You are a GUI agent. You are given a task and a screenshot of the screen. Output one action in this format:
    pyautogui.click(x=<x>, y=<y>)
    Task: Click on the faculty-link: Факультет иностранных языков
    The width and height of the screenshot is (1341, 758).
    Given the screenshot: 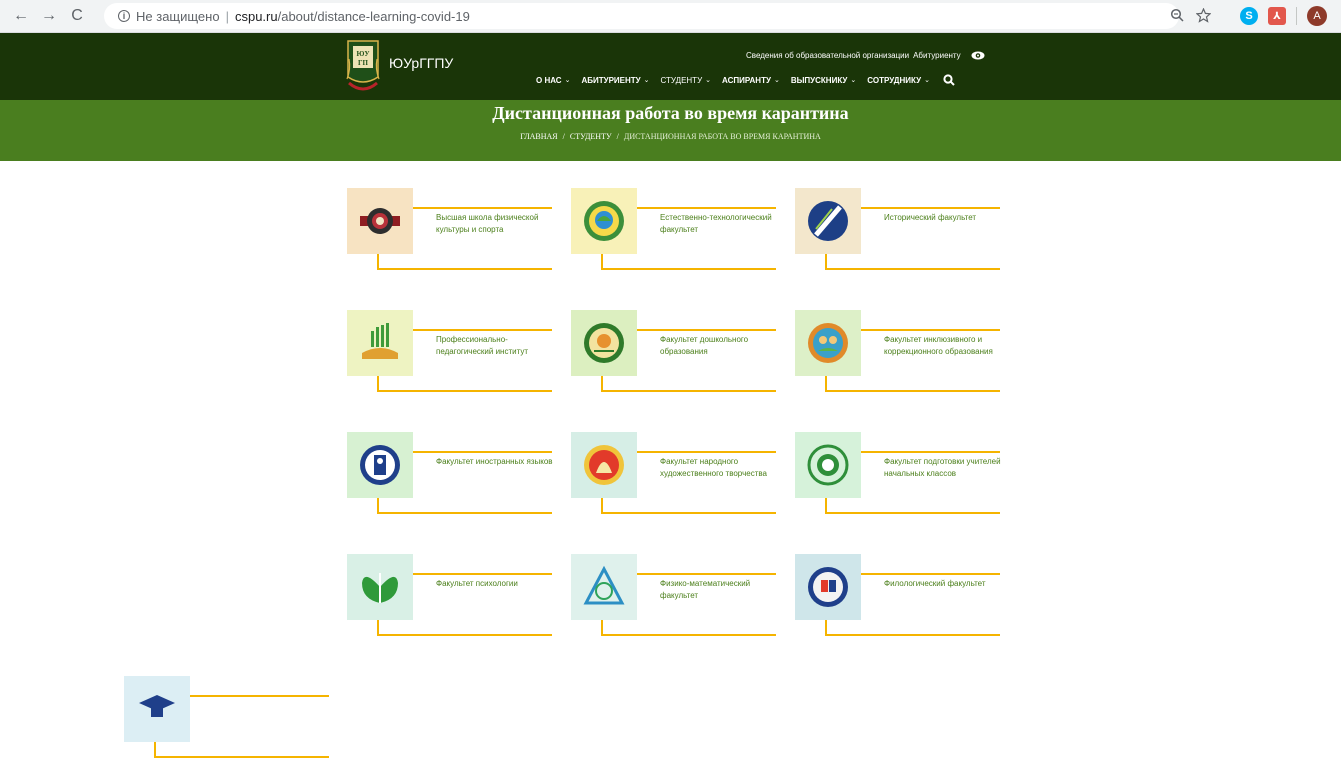 What is the action you would take?
    pyautogui.click(x=495, y=462)
    